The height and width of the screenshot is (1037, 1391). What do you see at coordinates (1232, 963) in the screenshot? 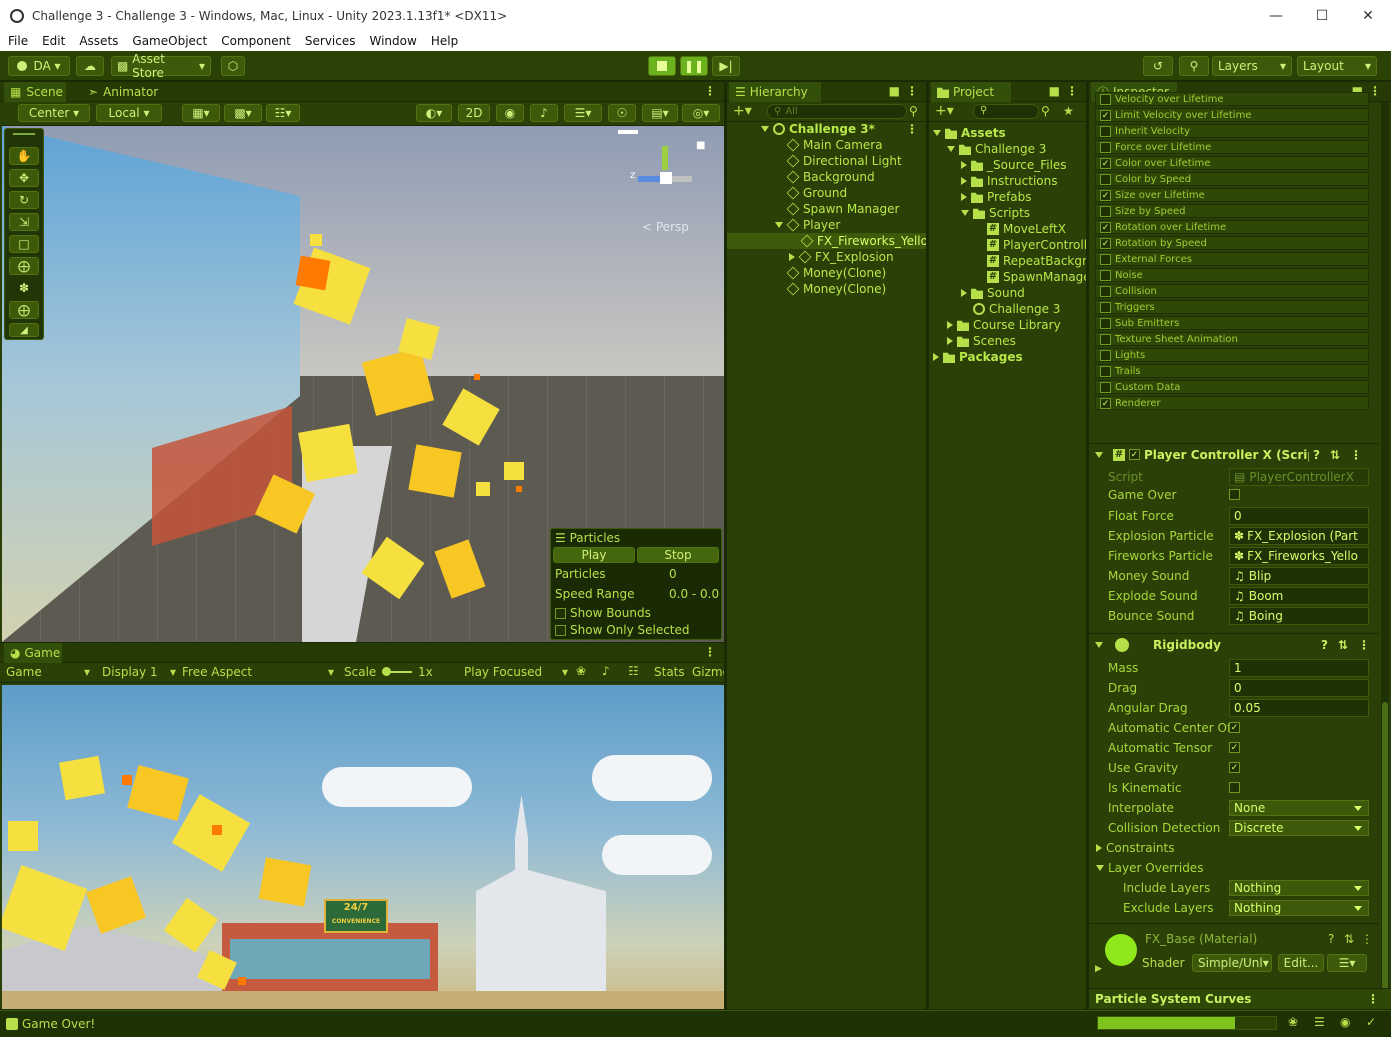
I see `shader-dropdown: Simple/Unl ▾` at bounding box center [1232, 963].